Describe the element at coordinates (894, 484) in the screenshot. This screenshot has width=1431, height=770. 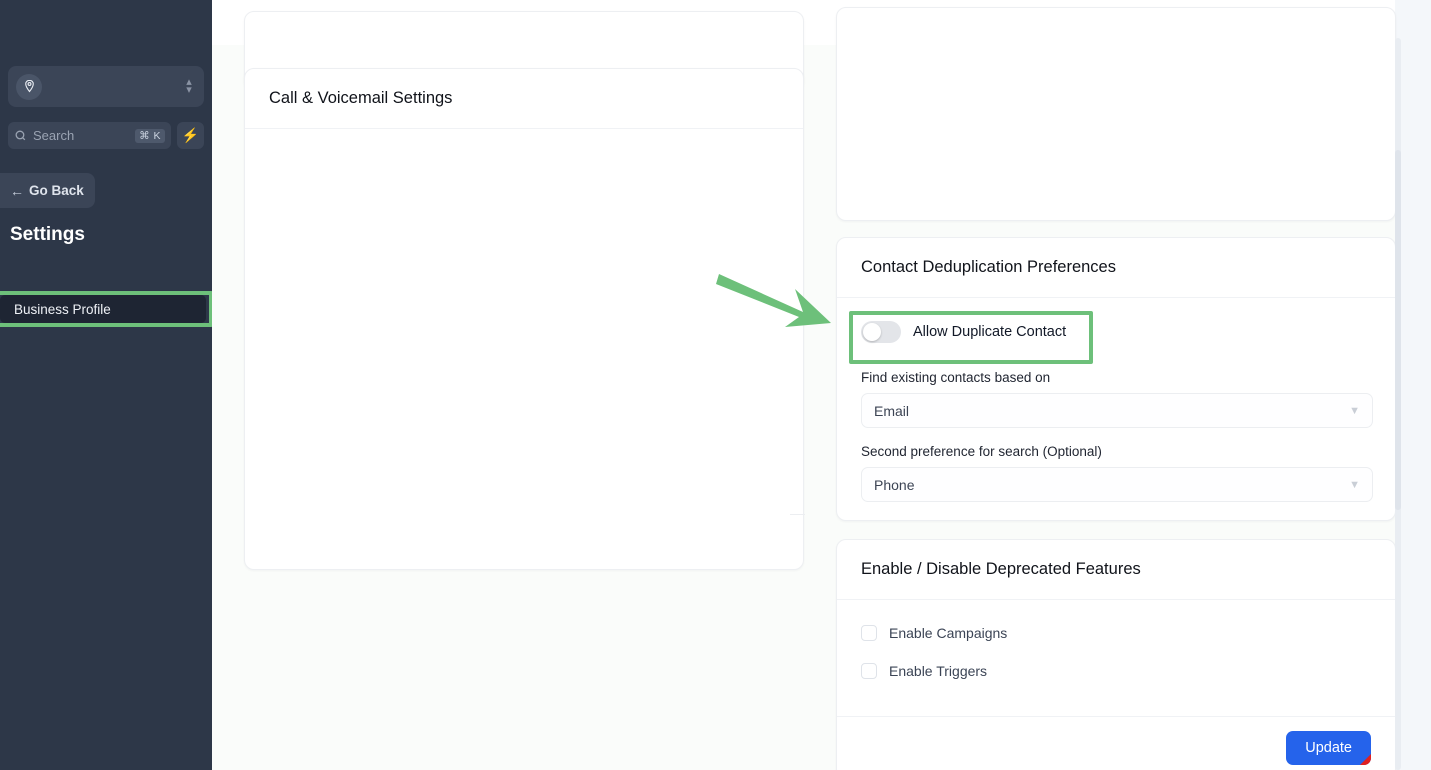
I see `second-preference-value: Phone` at that location.